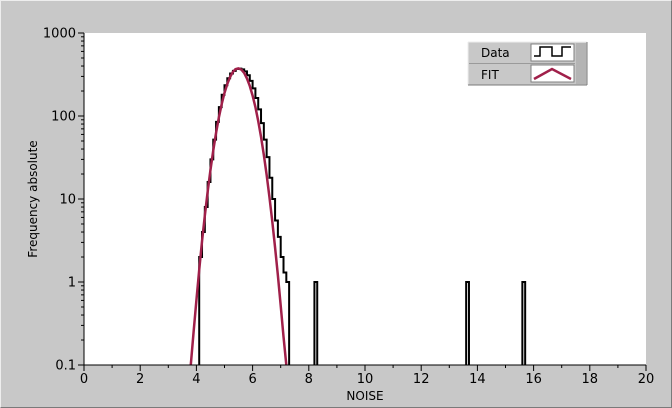  I want to click on x-tick-label: 14, so click(477, 379).